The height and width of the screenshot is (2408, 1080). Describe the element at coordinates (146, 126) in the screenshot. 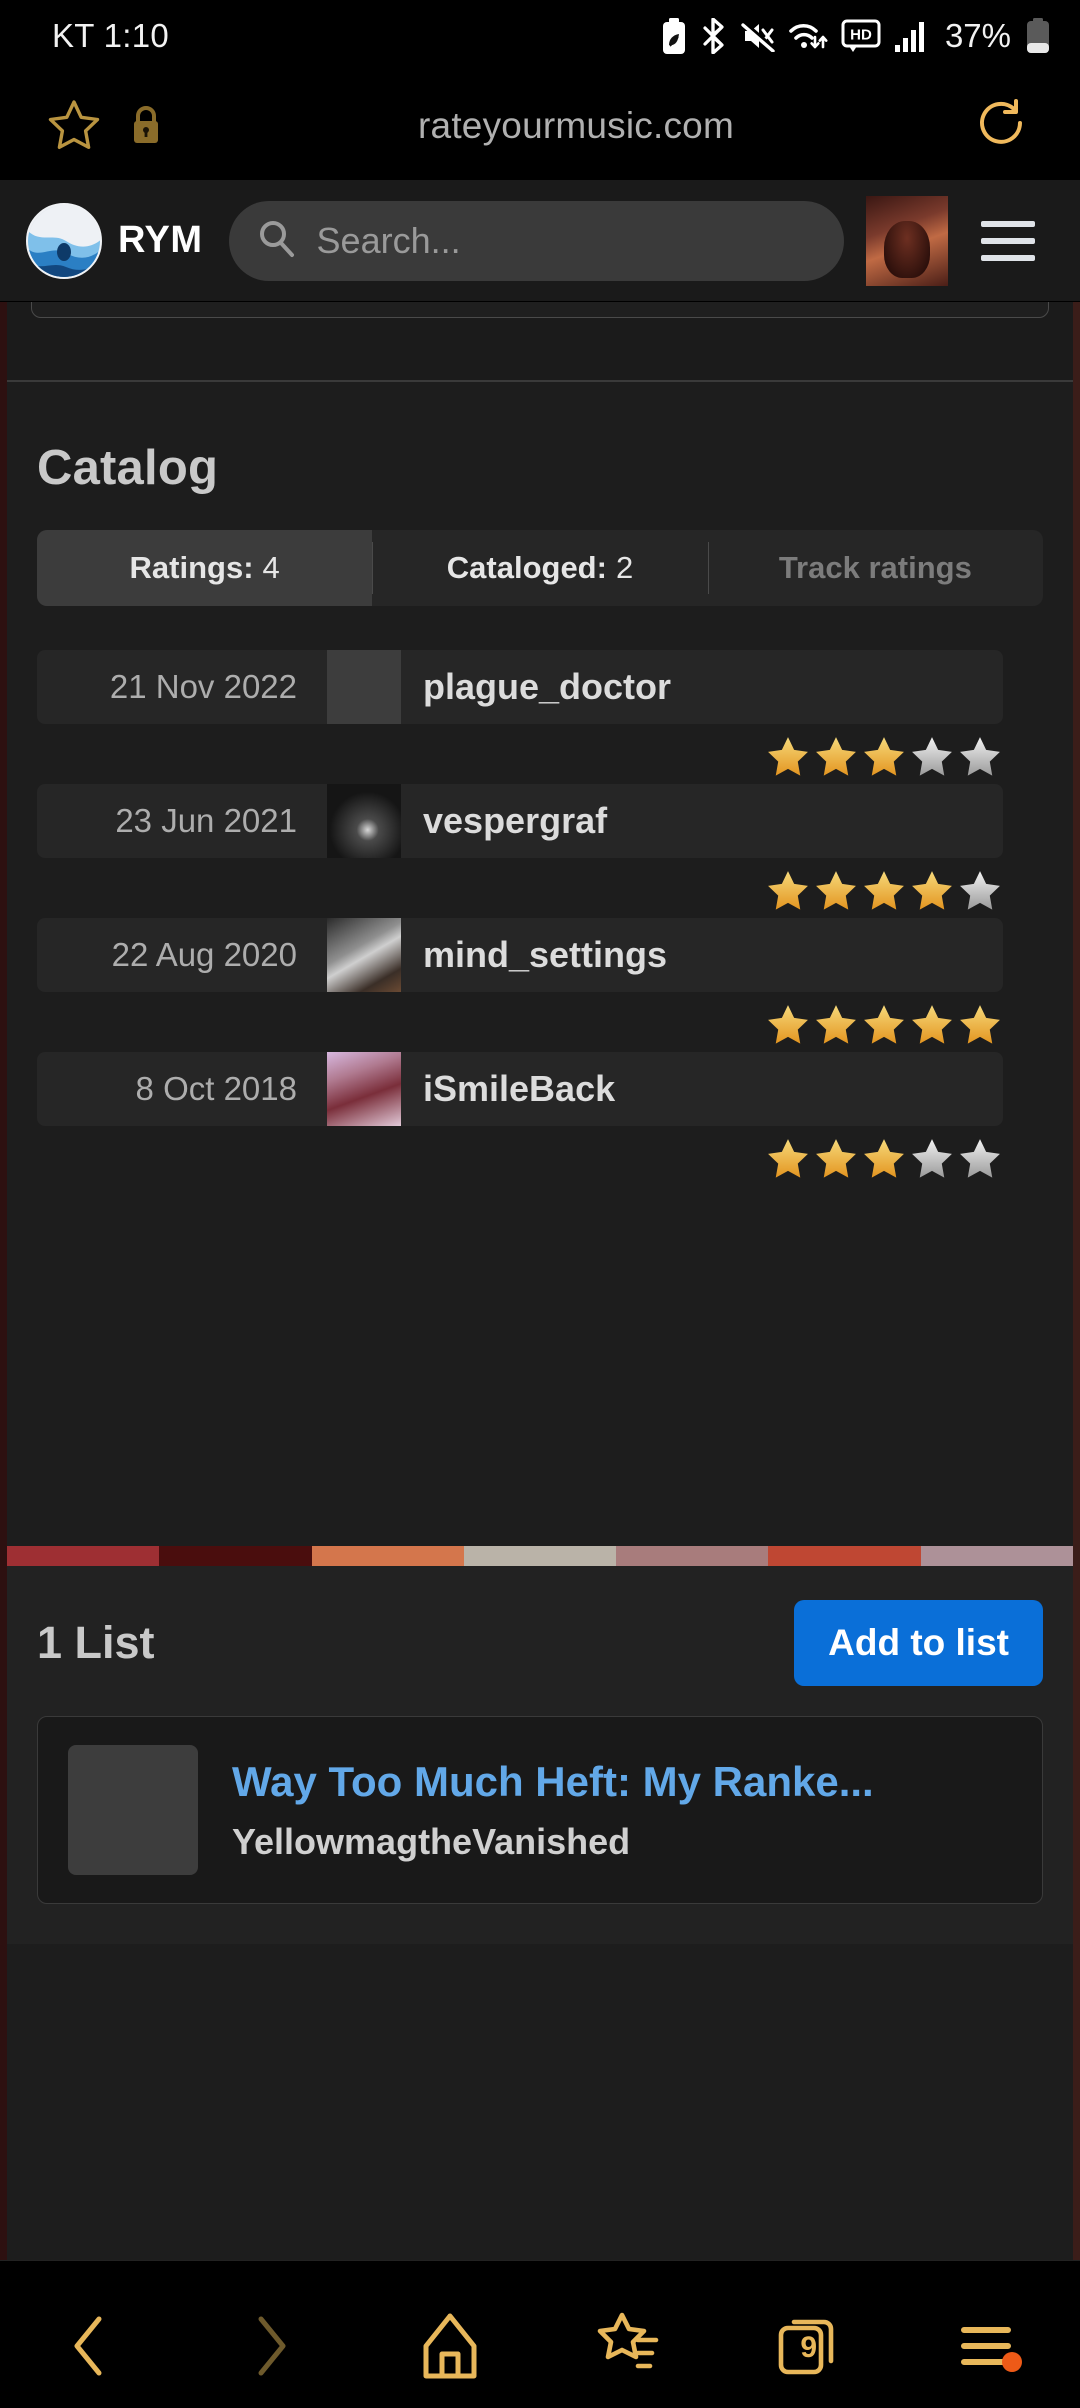

I see `lock-icon` at that location.